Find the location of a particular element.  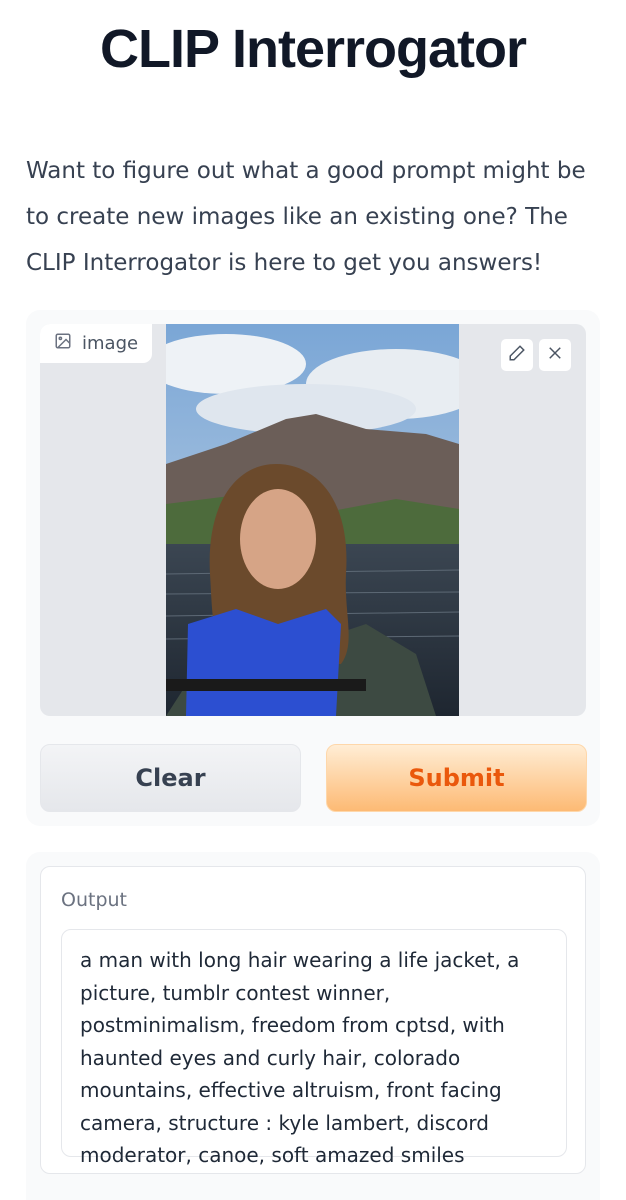

clear-button: Clear is located at coordinates (170, 778).